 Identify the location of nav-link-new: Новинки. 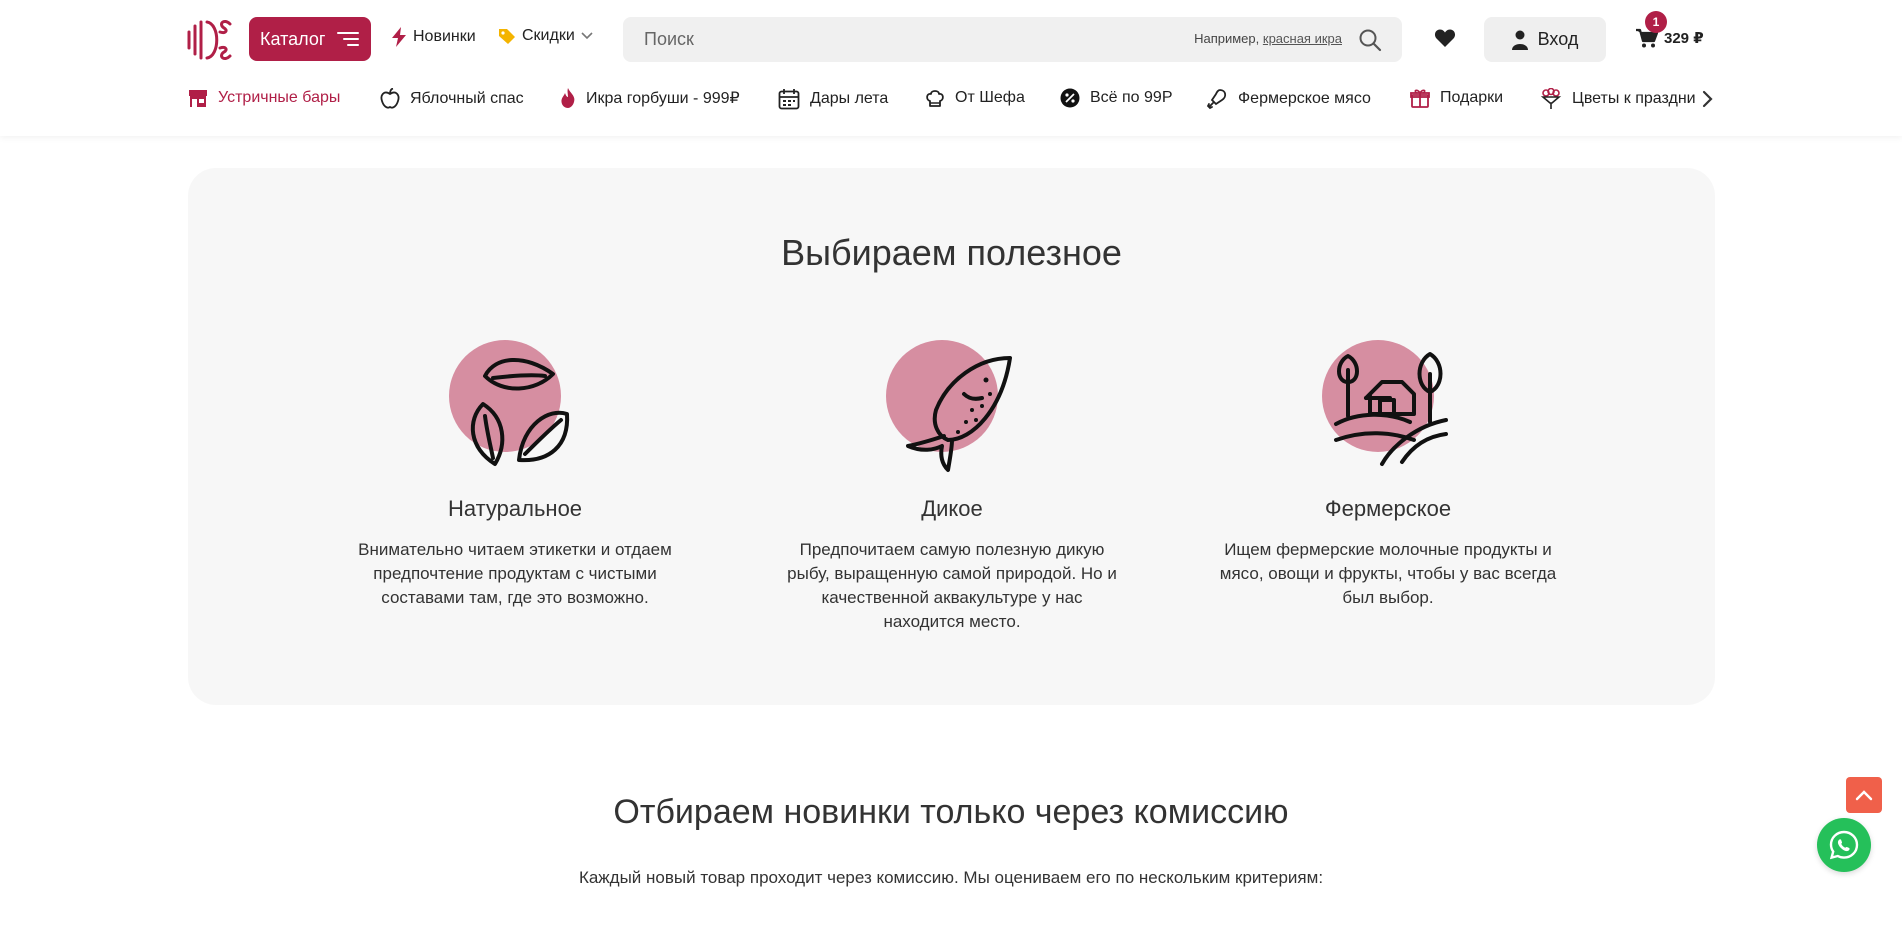
(433, 37).